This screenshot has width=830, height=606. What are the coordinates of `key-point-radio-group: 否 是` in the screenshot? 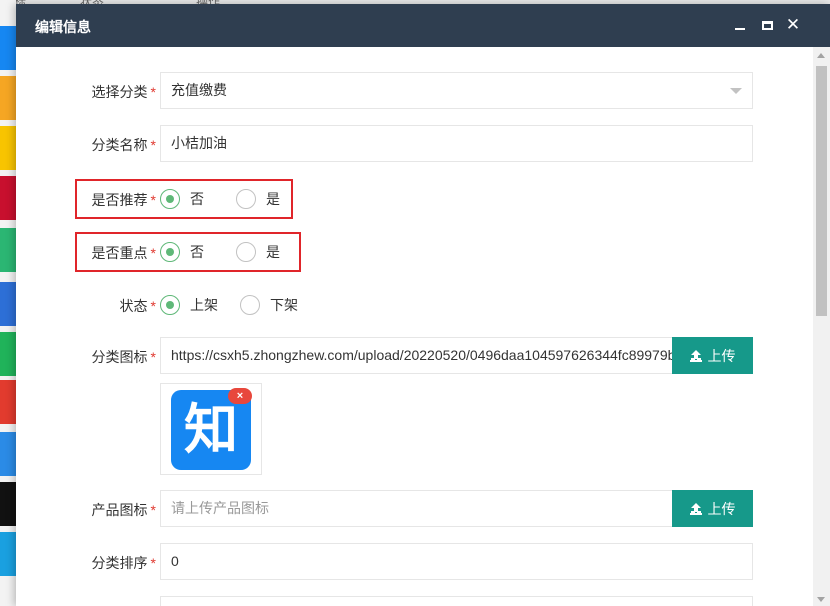 It's located at (231, 252).